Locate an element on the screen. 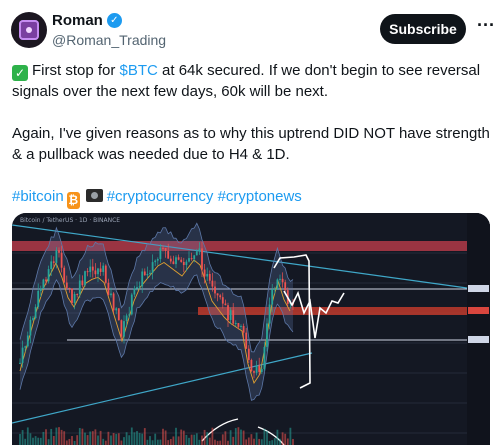  author-display-name: Roman is located at coordinates (77, 20).